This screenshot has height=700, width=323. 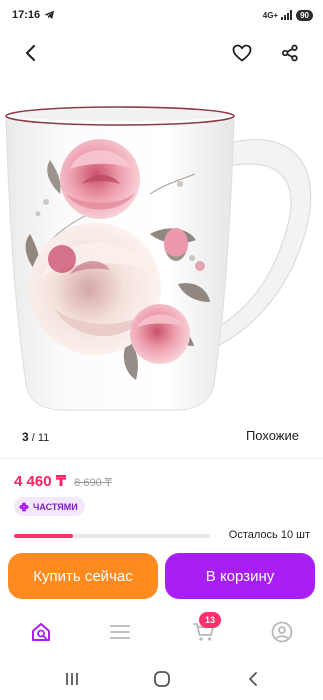 I want to click on buy-now-button: Купить сейчас, so click(x=83, y=576).